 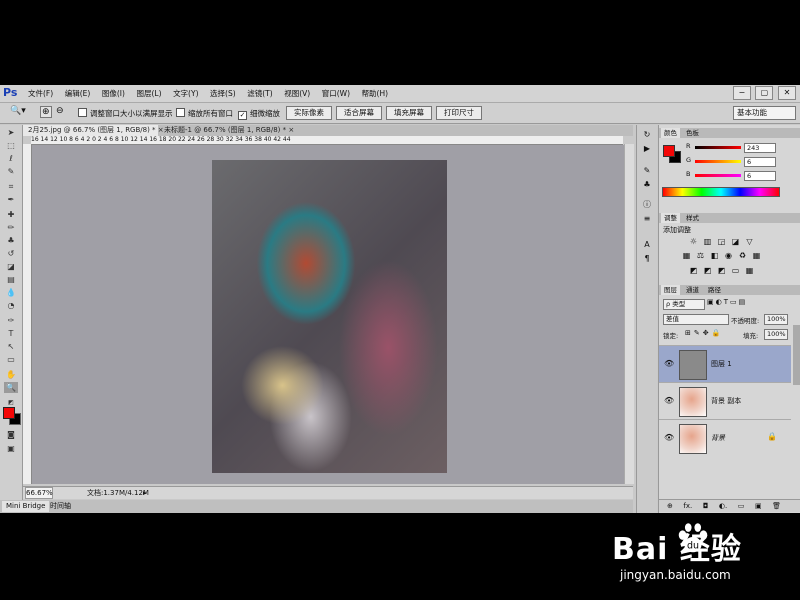 I want to click on fit-screen-button: 适合屏幕, so click(x=359, y=113).